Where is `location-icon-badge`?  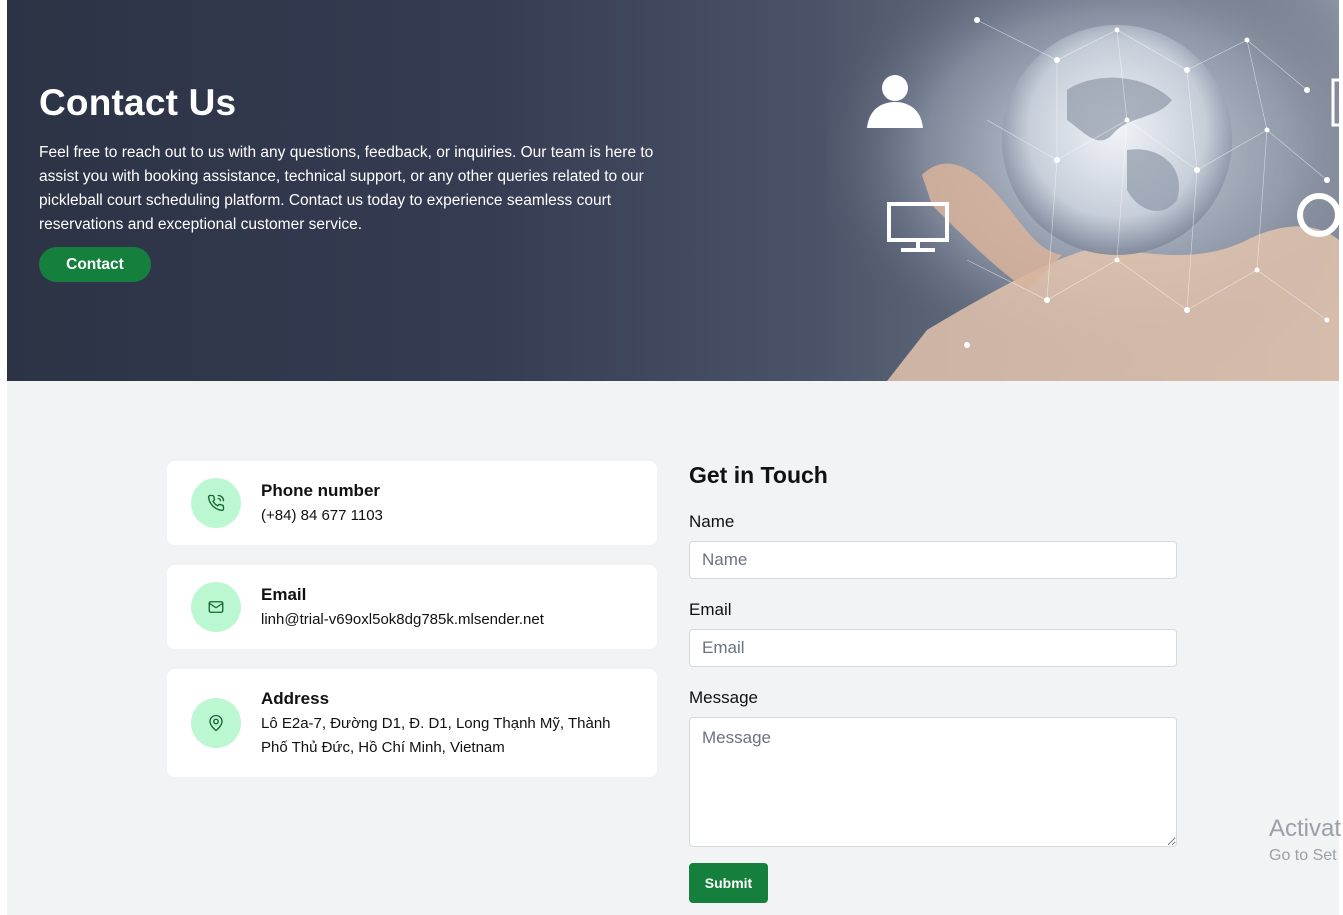 location-icon-badge is located at coordinates (216, 723).